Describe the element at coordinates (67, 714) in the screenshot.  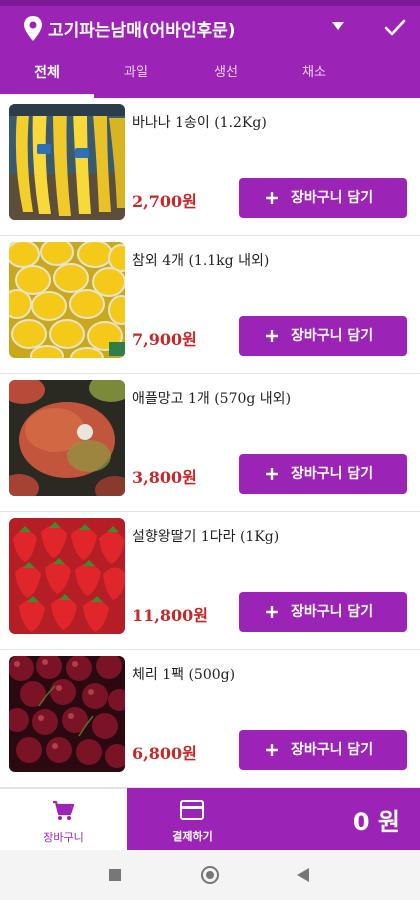
I see `product-image-cherries` at that location.